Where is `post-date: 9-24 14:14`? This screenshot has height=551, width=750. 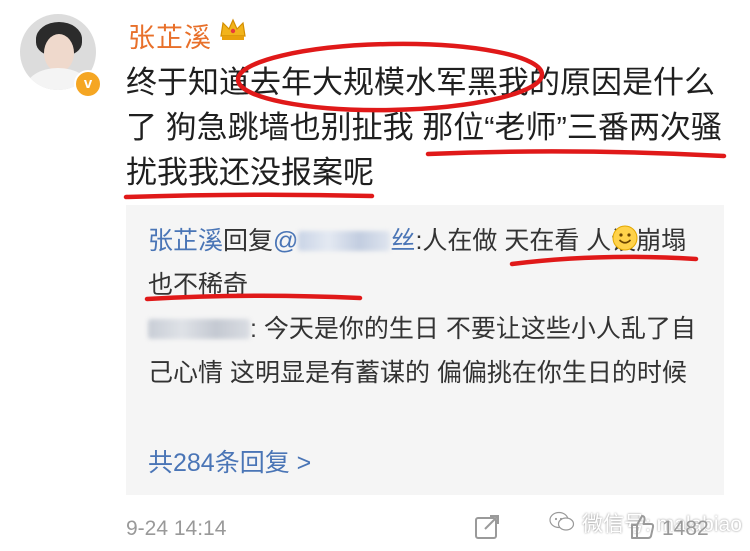 post-date: 9-24 14:14 is located at coordinates (176, 528).